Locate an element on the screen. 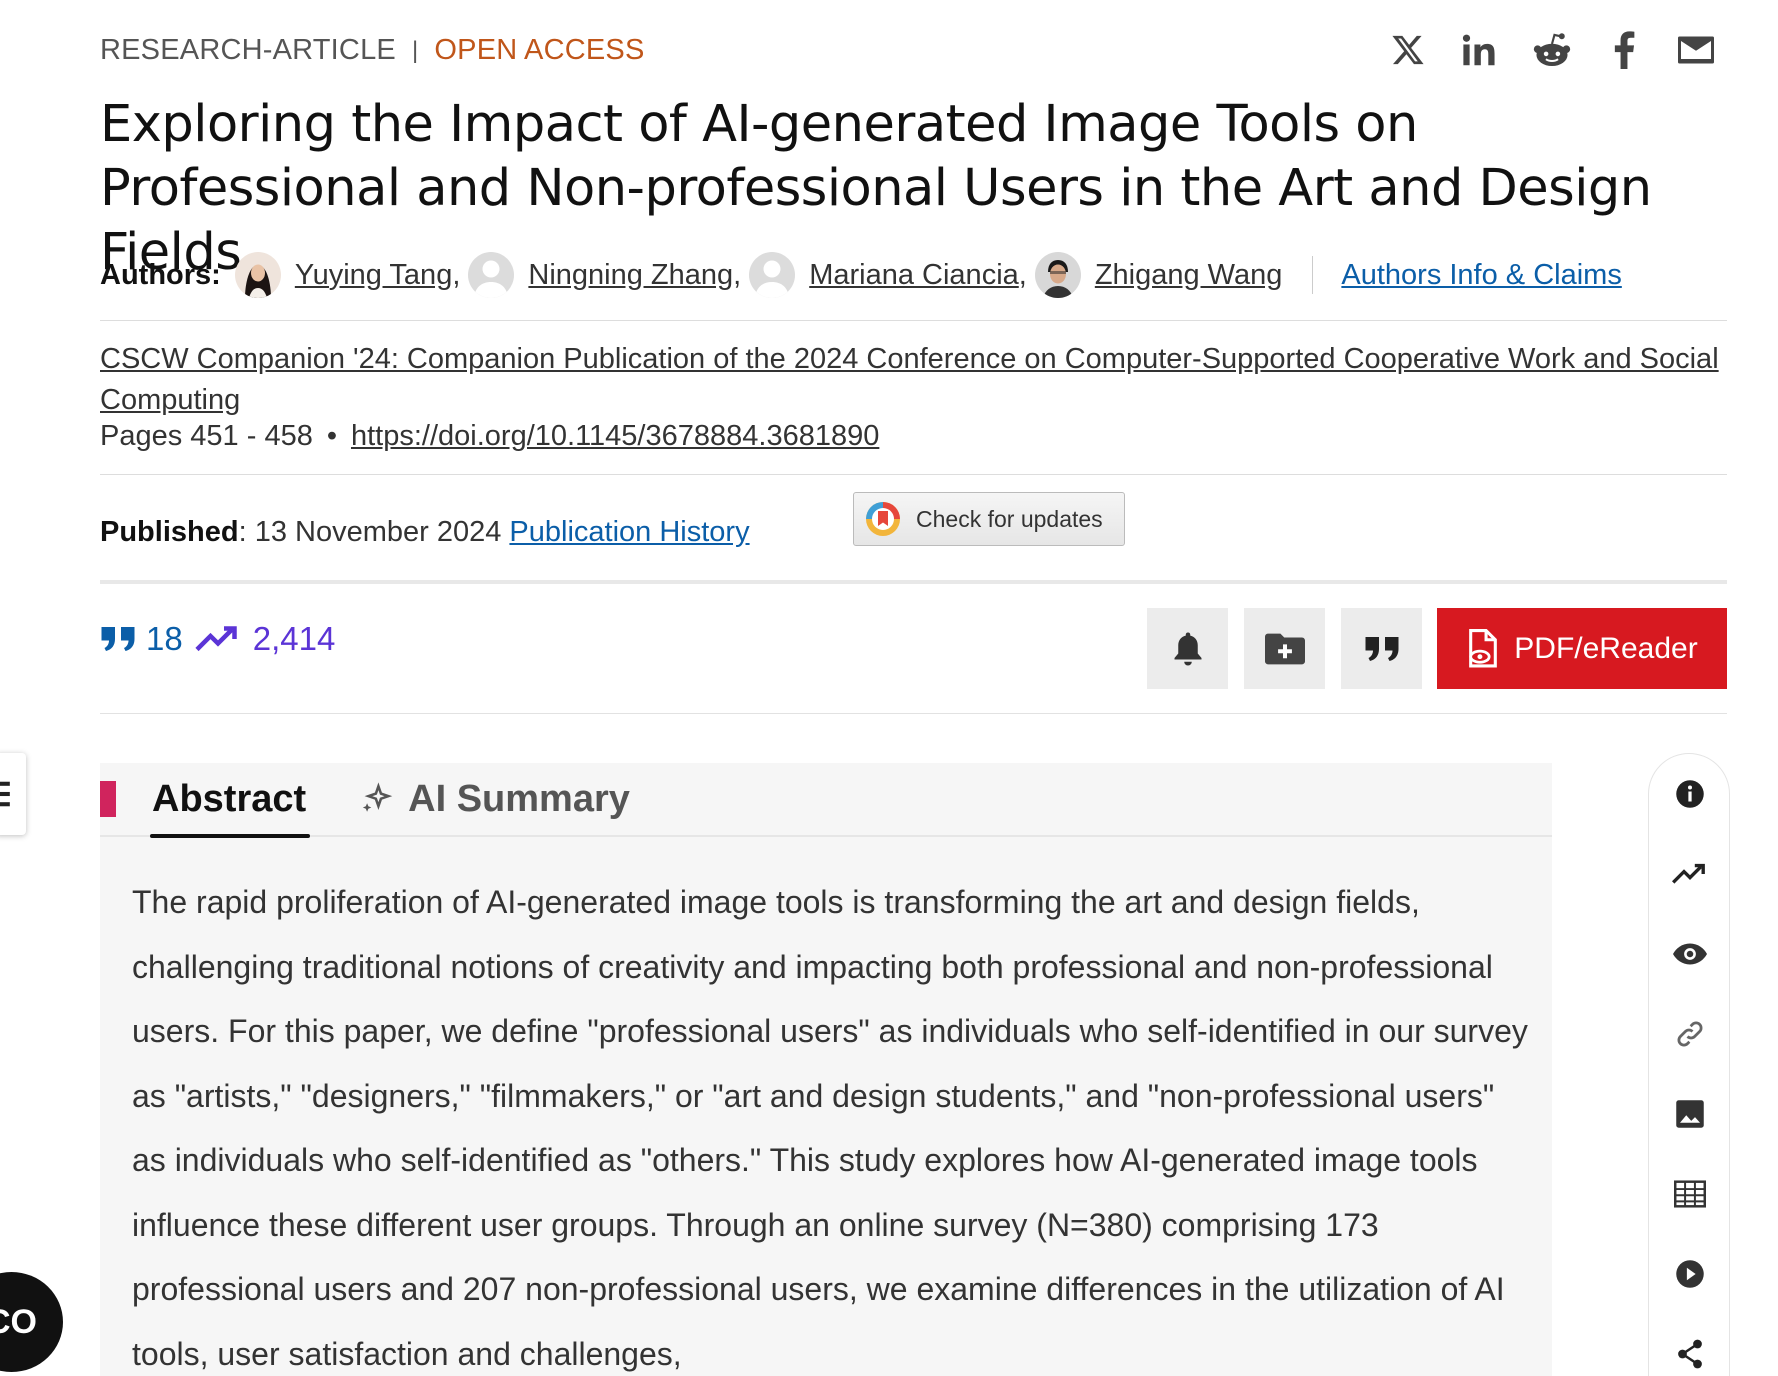 The image size is (1778, 1376). tab-abstract: Abstract is located at coordinates (230, 800).